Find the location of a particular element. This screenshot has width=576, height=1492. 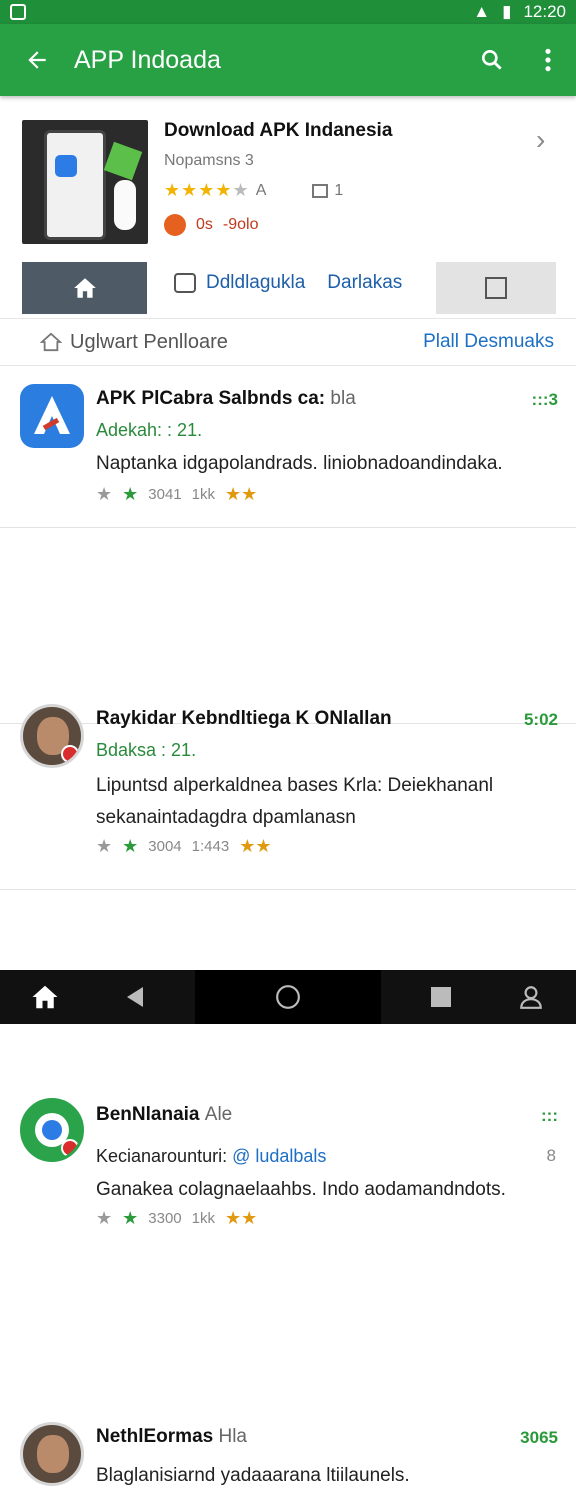

review-count: 1 is located at coordinates (339, 190).